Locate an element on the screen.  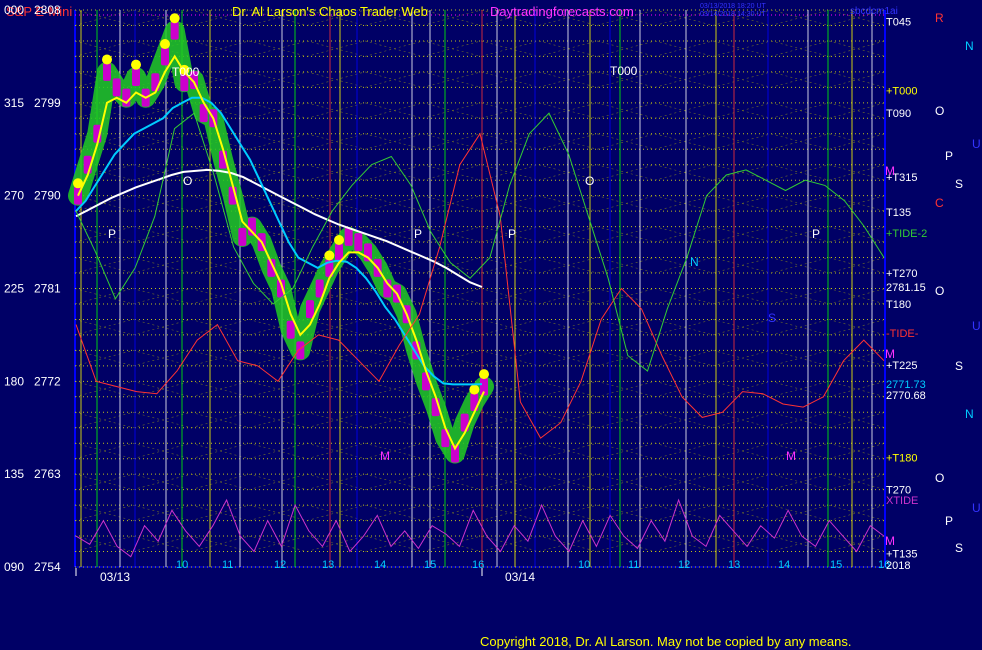
chart-annotation: N is located at coordinates (694, 262).